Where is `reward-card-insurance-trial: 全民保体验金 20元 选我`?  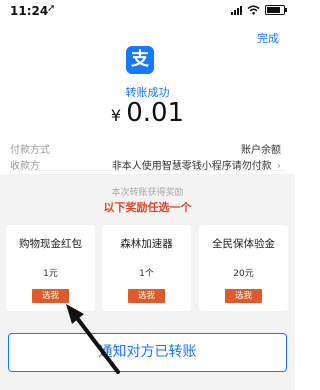
reward-card-insurance-trial: 全民保体验金 20元 选我 is located at coordinates (243, 268).